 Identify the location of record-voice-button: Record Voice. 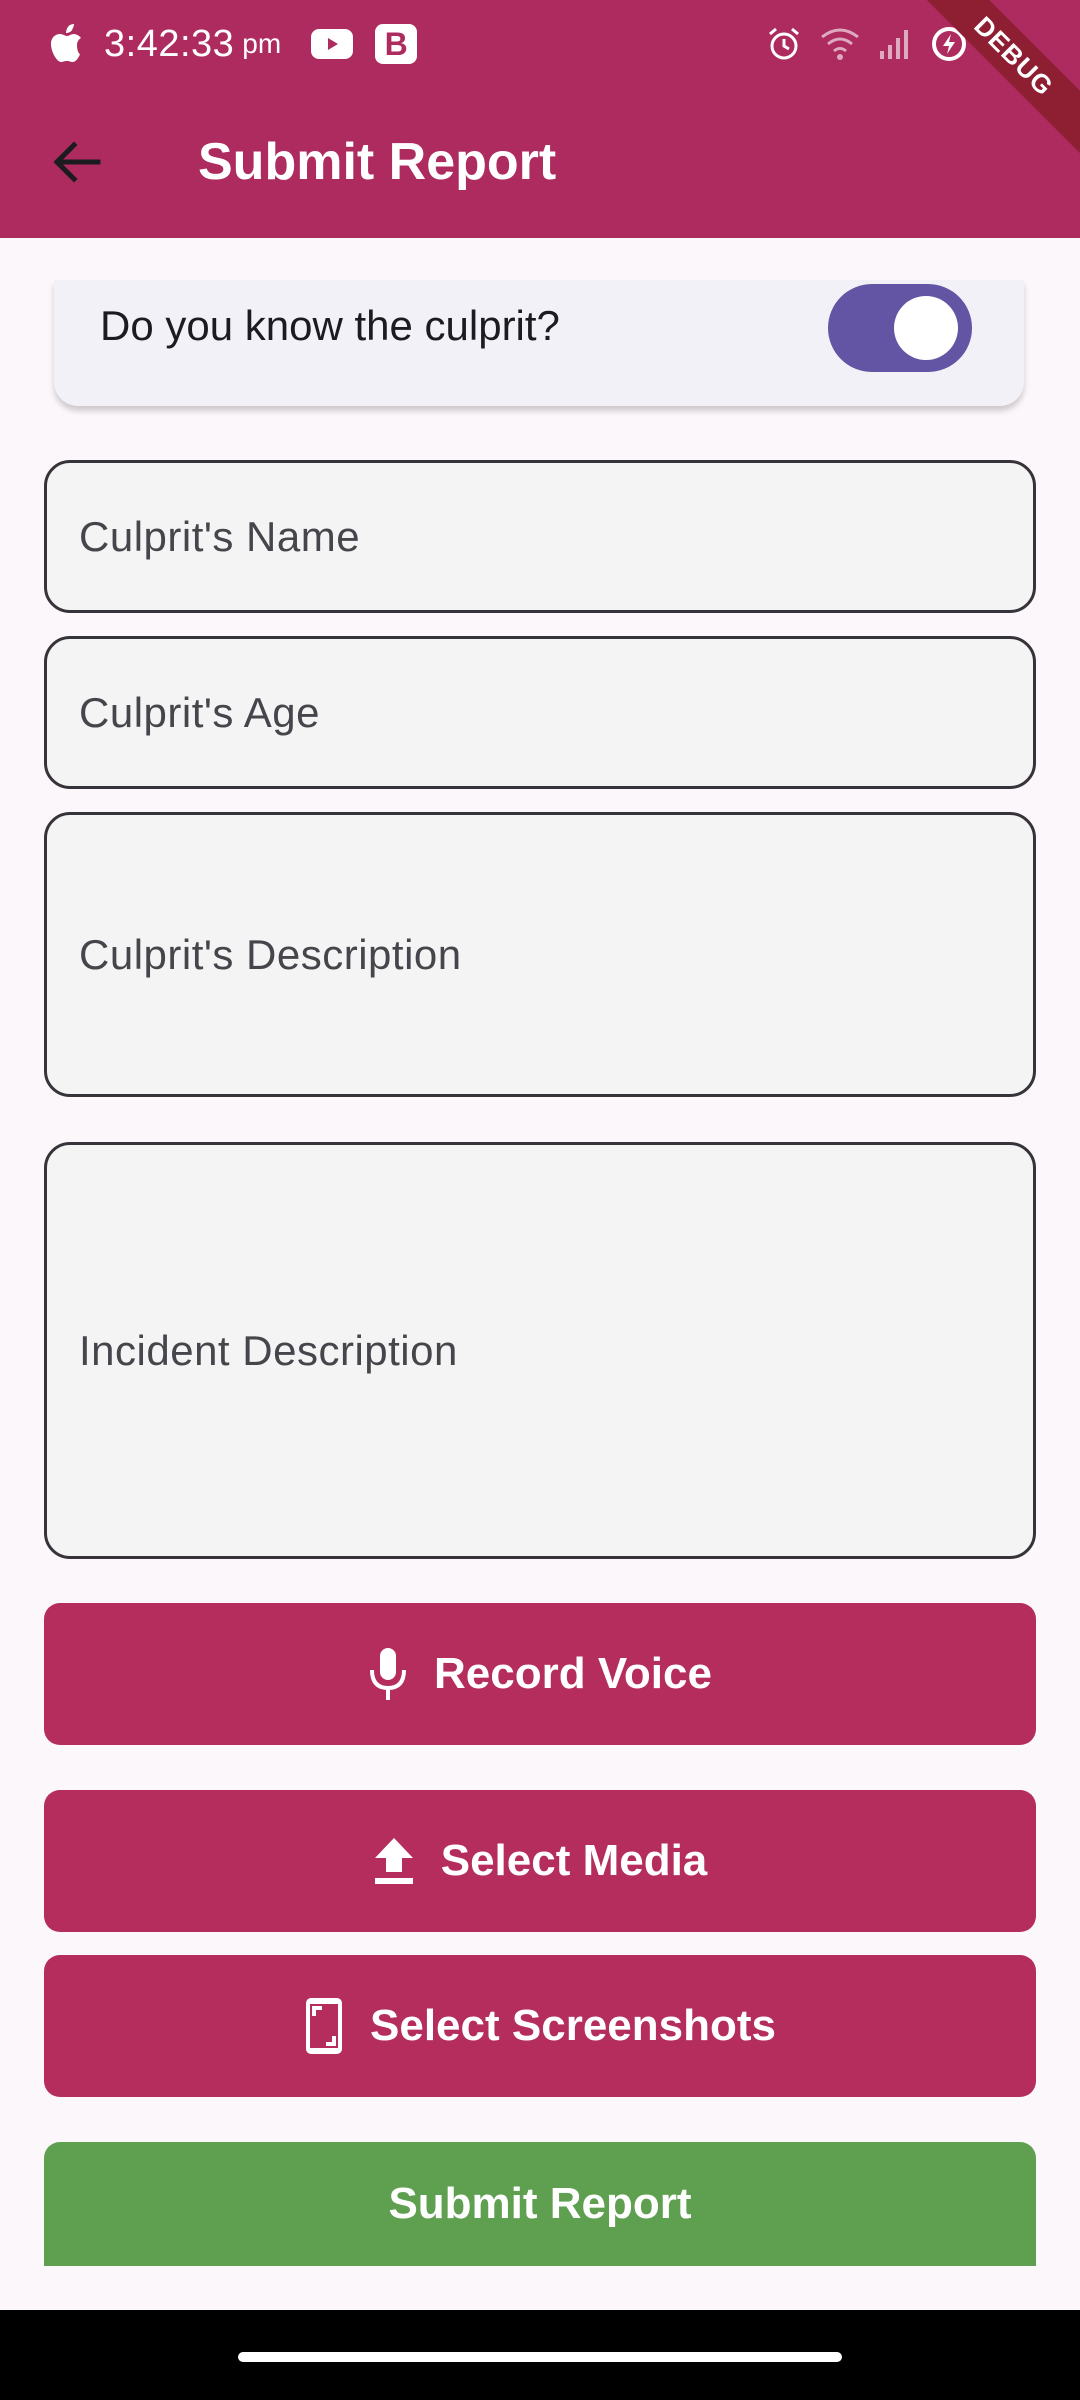
(540, 1674).